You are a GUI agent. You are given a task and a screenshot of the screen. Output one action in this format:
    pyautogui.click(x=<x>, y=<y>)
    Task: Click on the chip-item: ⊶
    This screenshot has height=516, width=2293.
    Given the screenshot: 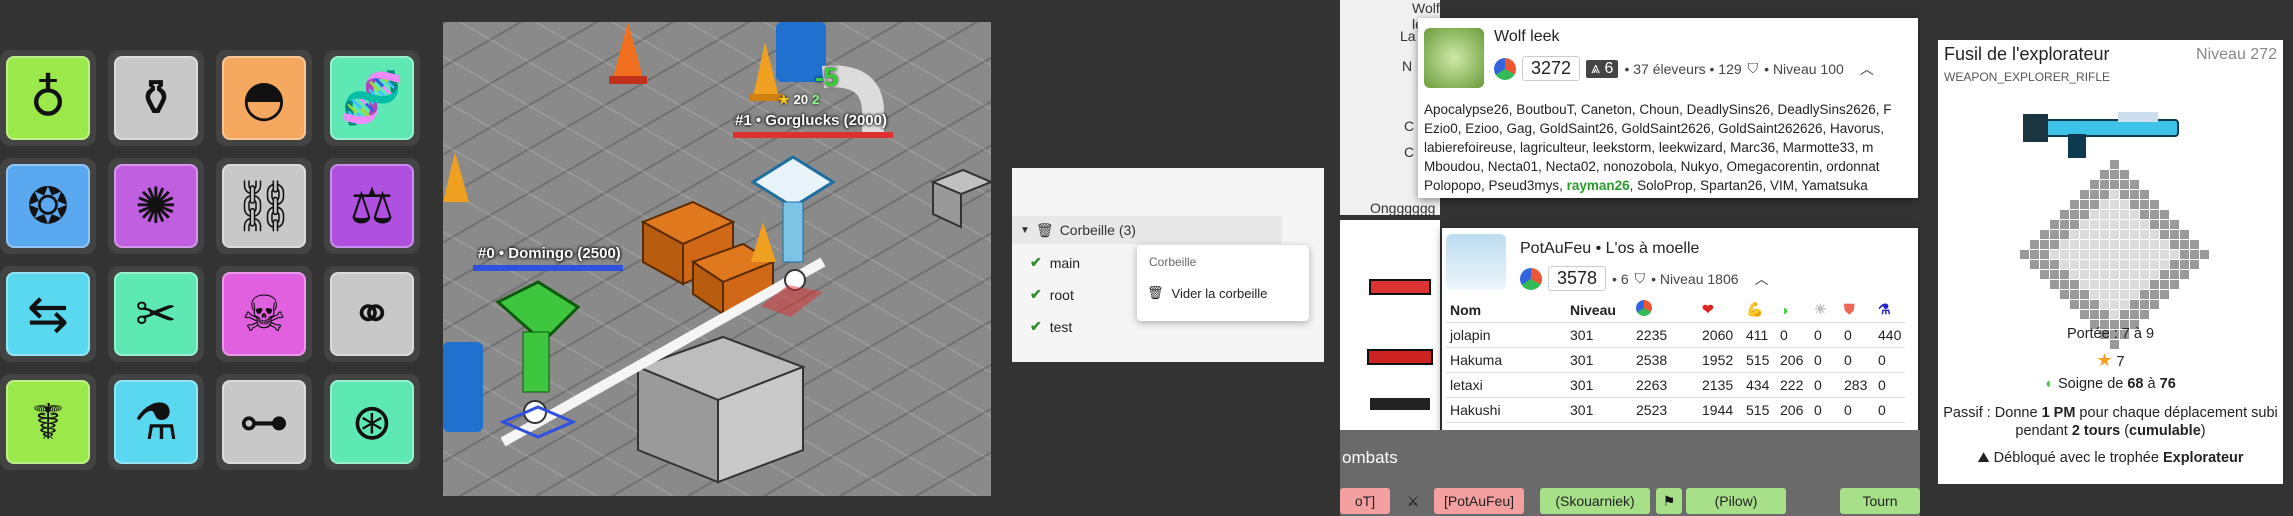 What is the action you would take?
    pyautogui.click(x=264, y=422)
    